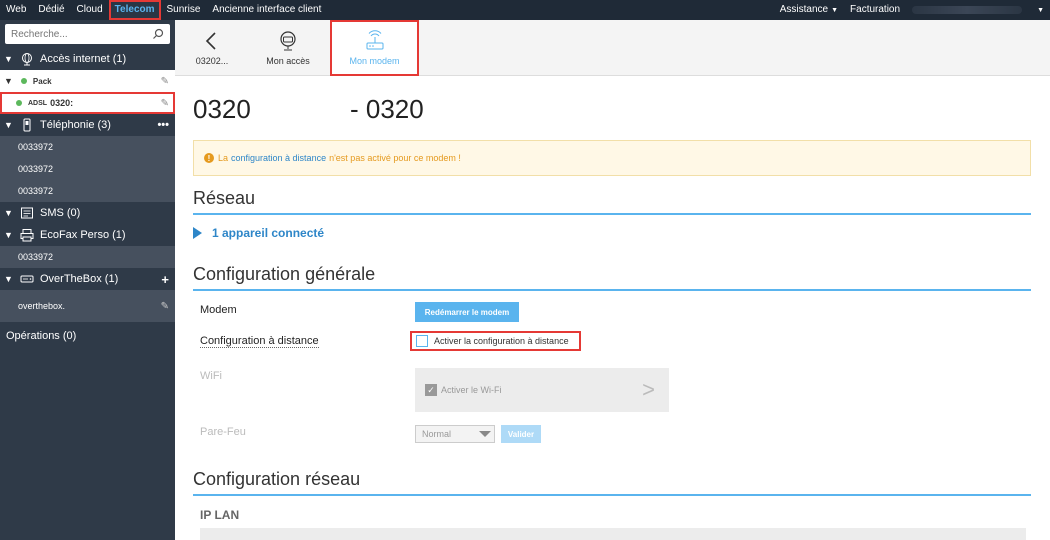 Image resolution: width=1050 pixels, height=540 pixels. Describe the element at coordinates (374, 61) in the screenshot. I see `tab-label: Mon modem` at that location.